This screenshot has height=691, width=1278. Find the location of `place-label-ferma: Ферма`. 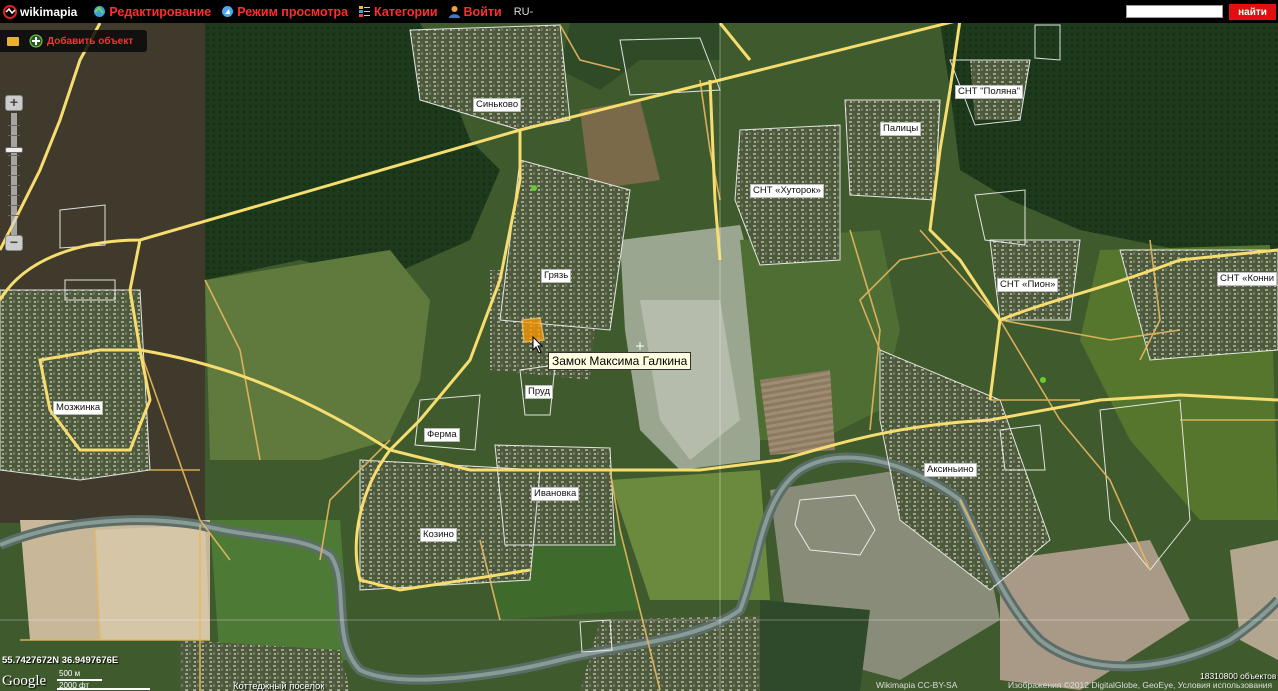

place-label-ferma: Ферма is located at coordinates (442, 435).